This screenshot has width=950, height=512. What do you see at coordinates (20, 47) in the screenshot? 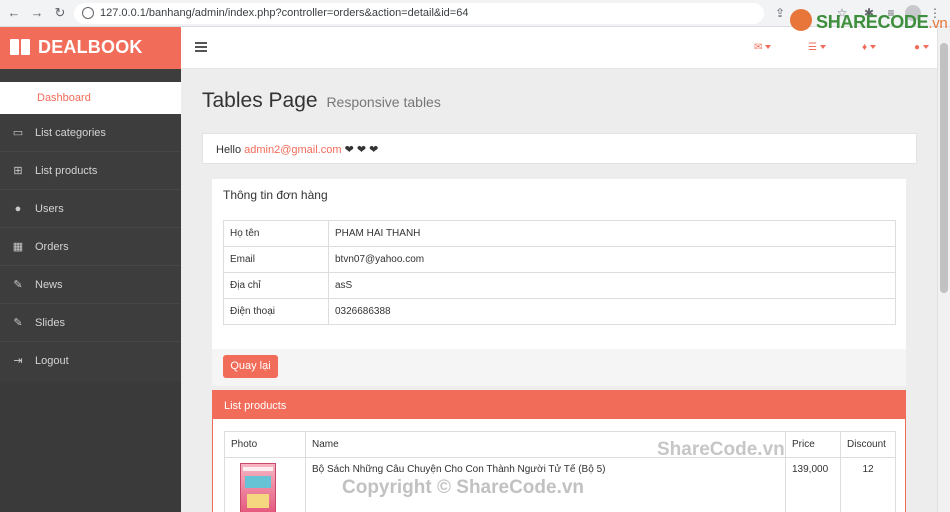
I see `book-icon` at bounding box center [20, 47].